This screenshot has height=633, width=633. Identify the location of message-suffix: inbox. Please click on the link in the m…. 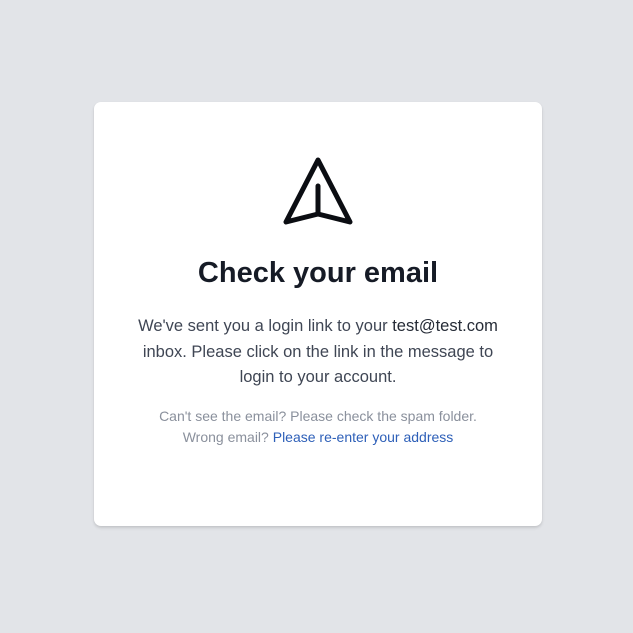
(318, 364).